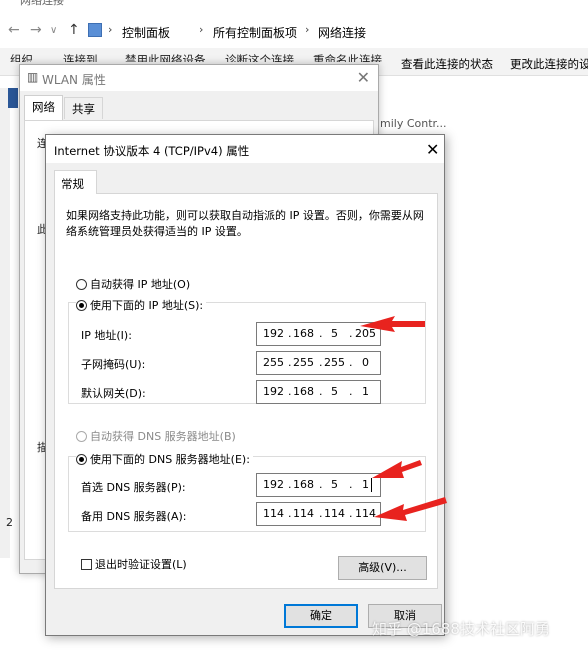 The image size is (588, 653). Describe the element at coordinates (392, 324) in the screenshot. I see `arrow-ip-icon` at that location.